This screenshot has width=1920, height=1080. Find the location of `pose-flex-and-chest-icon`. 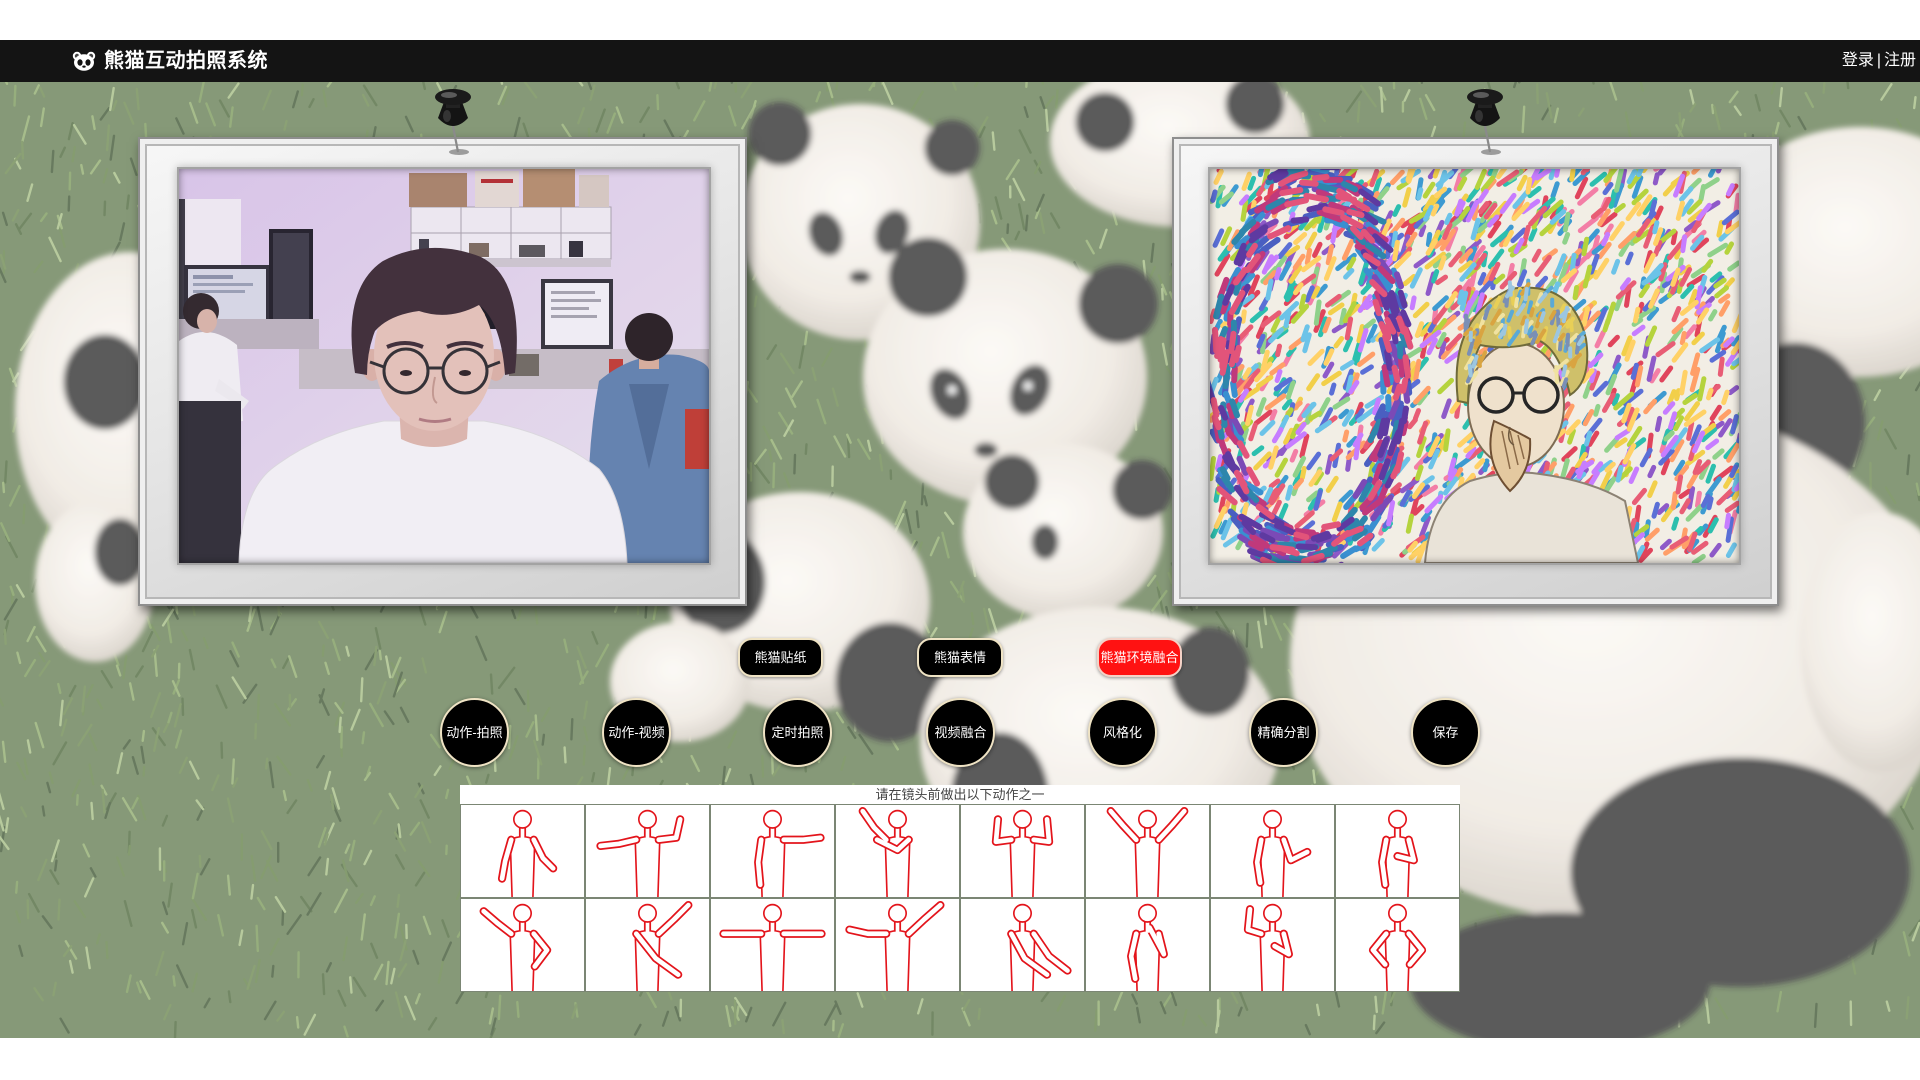

pose-flex-and-chest-icon is located at coordinates (1268, 947).